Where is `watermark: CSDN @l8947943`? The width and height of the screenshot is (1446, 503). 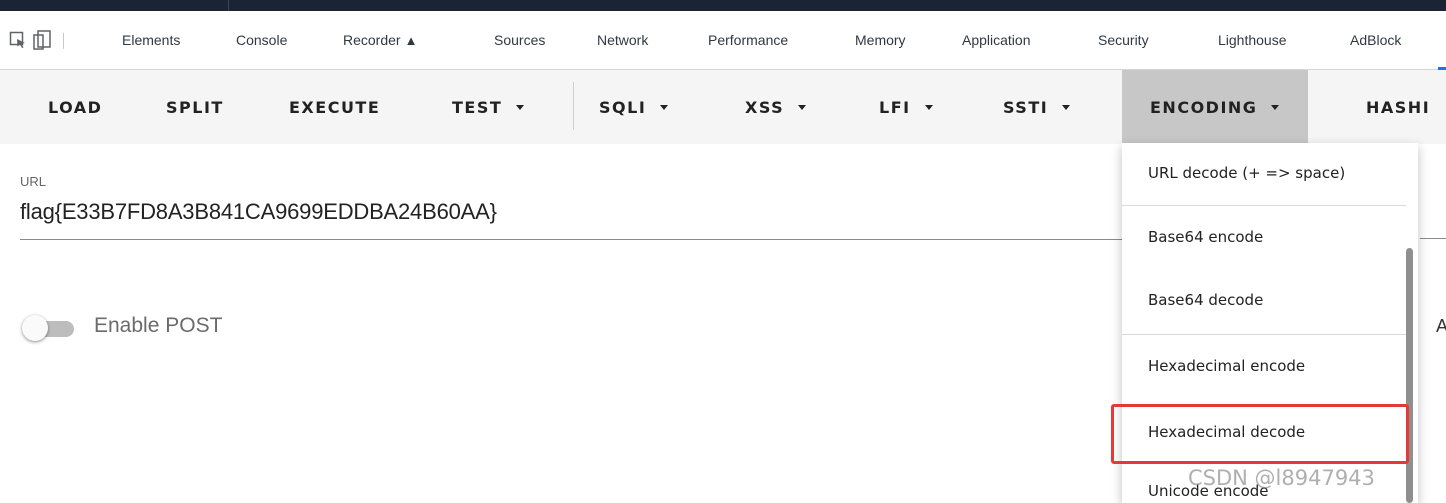
watermark: CSDN @l8947943 is located at coordinates (1281, 478).